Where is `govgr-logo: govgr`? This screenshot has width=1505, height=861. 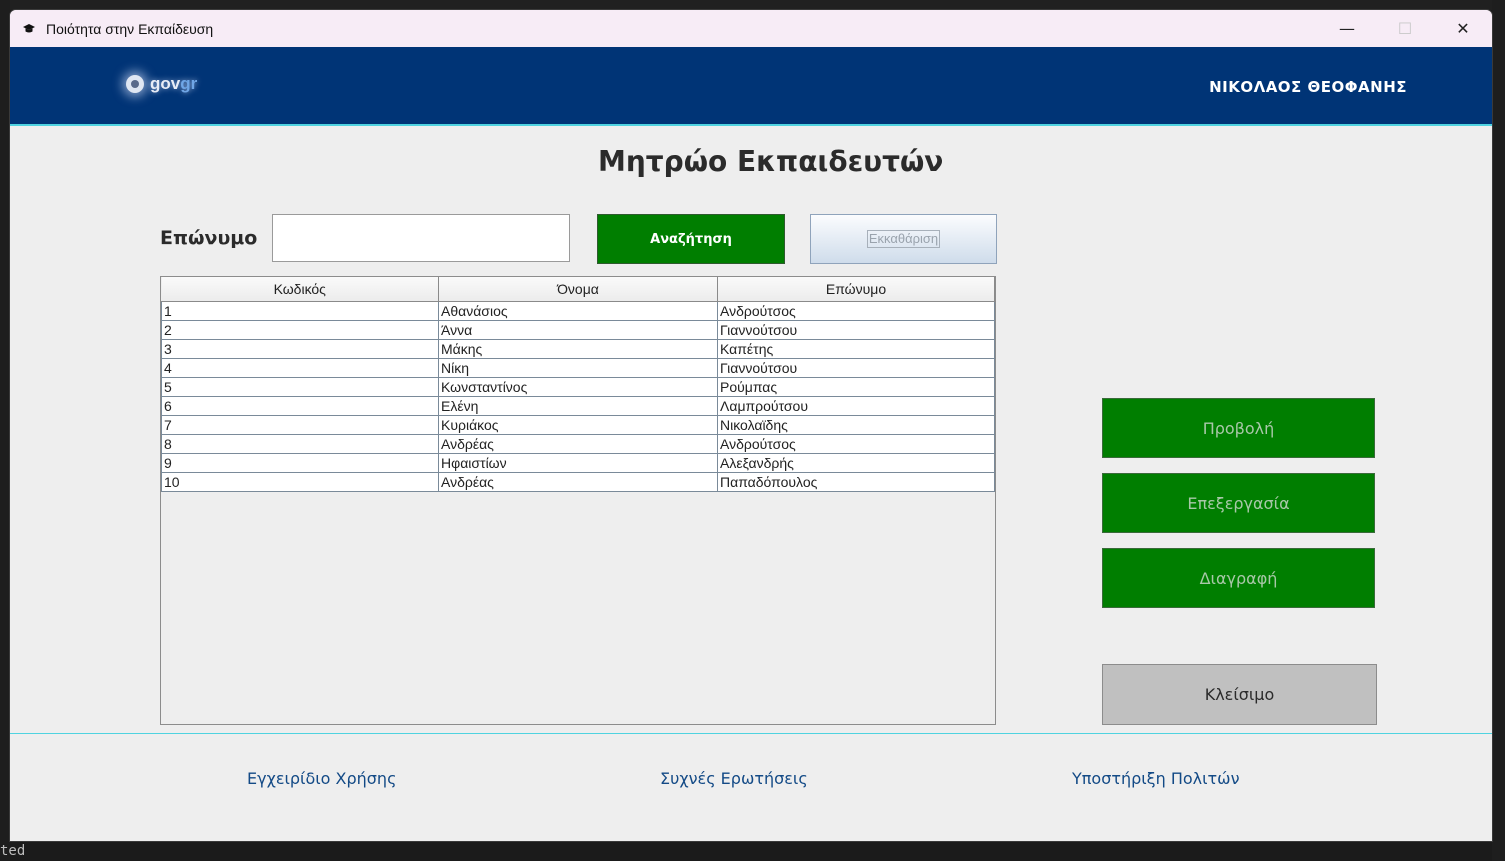 govgr-logo: govgr is located at coordinates (171, 84).